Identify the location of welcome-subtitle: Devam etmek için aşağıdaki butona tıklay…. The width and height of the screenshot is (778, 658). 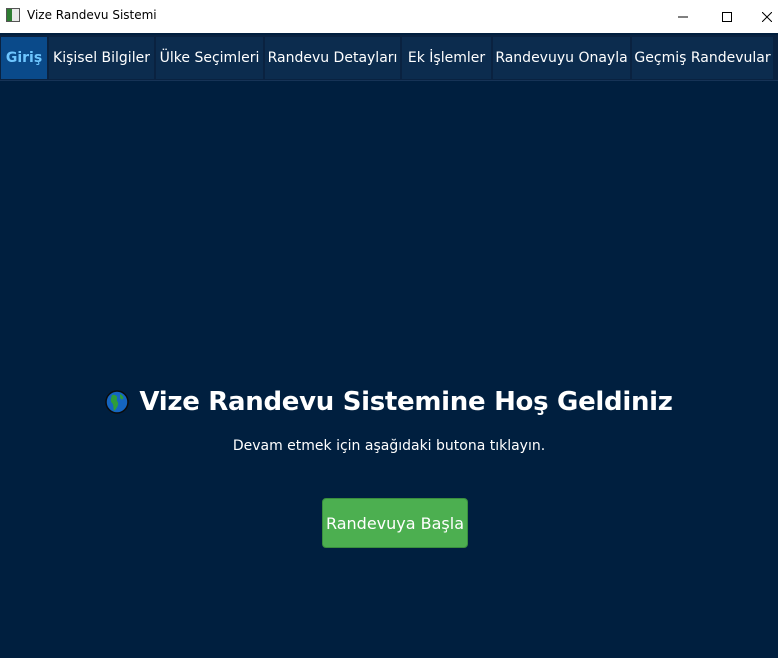
(389, 446).